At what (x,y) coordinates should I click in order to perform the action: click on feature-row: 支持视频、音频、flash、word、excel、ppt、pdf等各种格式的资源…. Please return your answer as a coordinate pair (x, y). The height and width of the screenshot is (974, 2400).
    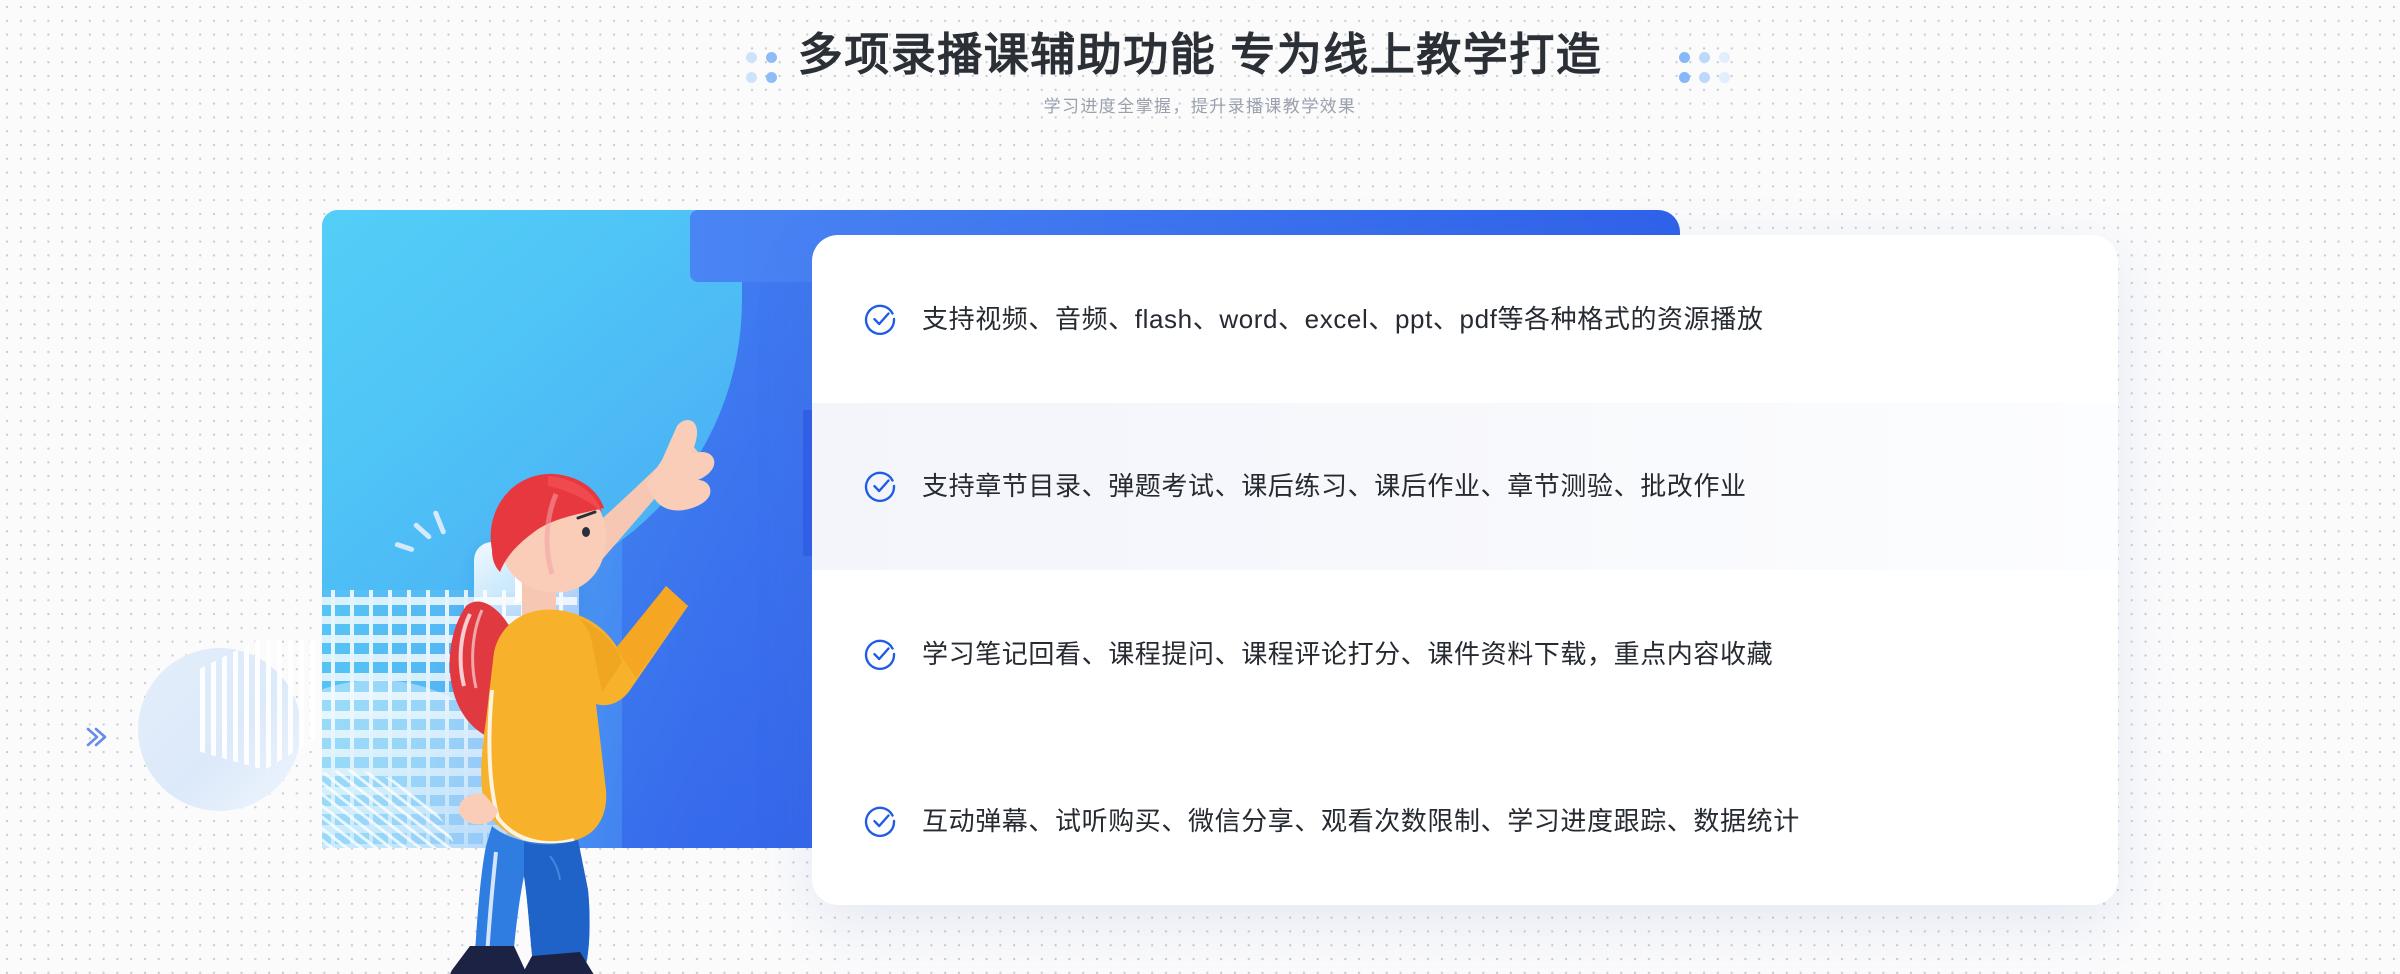
    Looking at the image, I should click on (1465, 319).